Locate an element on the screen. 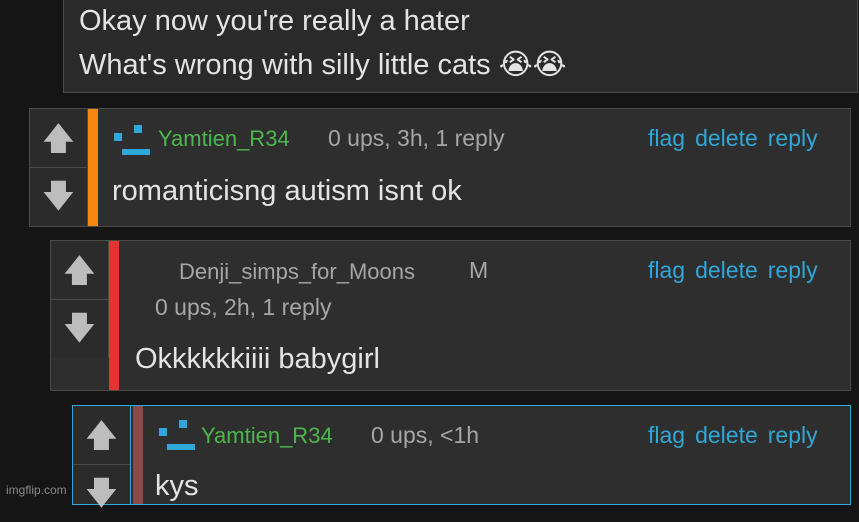 The height and width of the screenshot is (522, 859). watermark: imgflip.com is located at coordinates (36, 490).